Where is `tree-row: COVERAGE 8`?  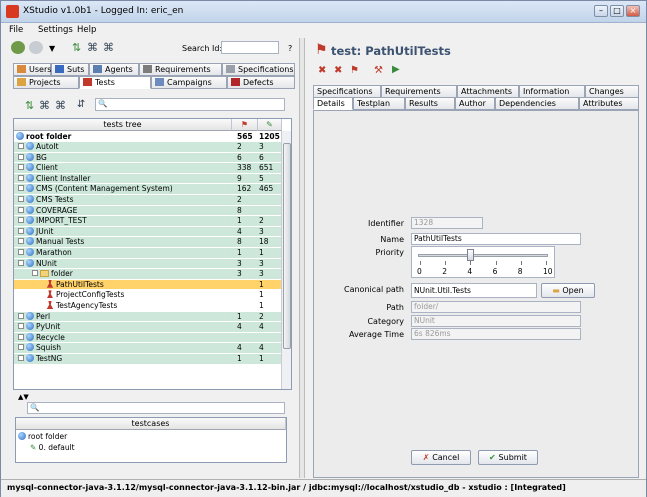 tree-row: COVERAGE 8 is located at coordinates (148, 210).